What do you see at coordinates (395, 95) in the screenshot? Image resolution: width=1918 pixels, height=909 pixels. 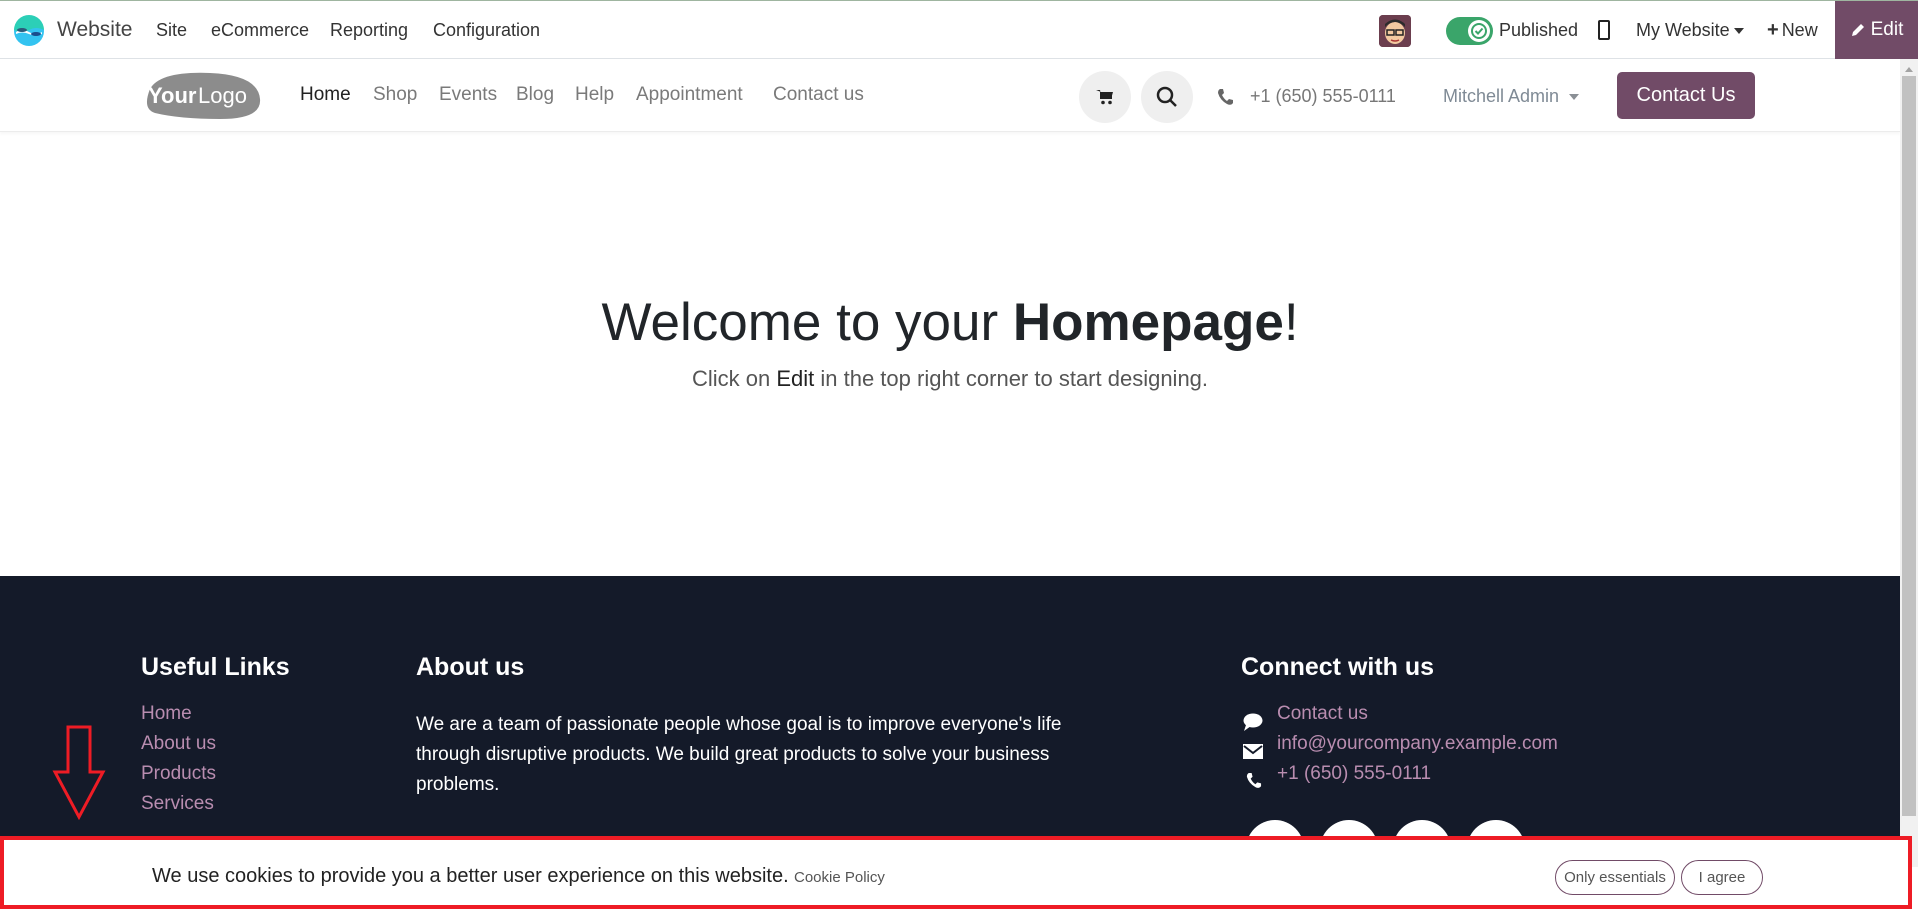 I see `nav-shop: Shop` at bounding box center [395, 95].